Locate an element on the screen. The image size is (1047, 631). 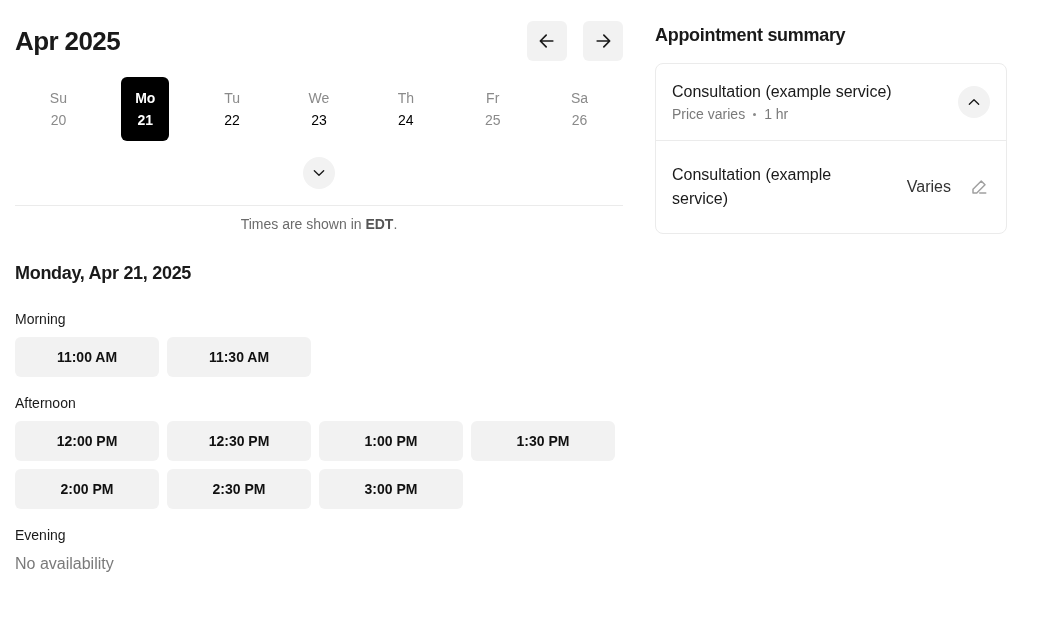
time-slot-button: 12:30 PM is located at coordinates (239, 441).